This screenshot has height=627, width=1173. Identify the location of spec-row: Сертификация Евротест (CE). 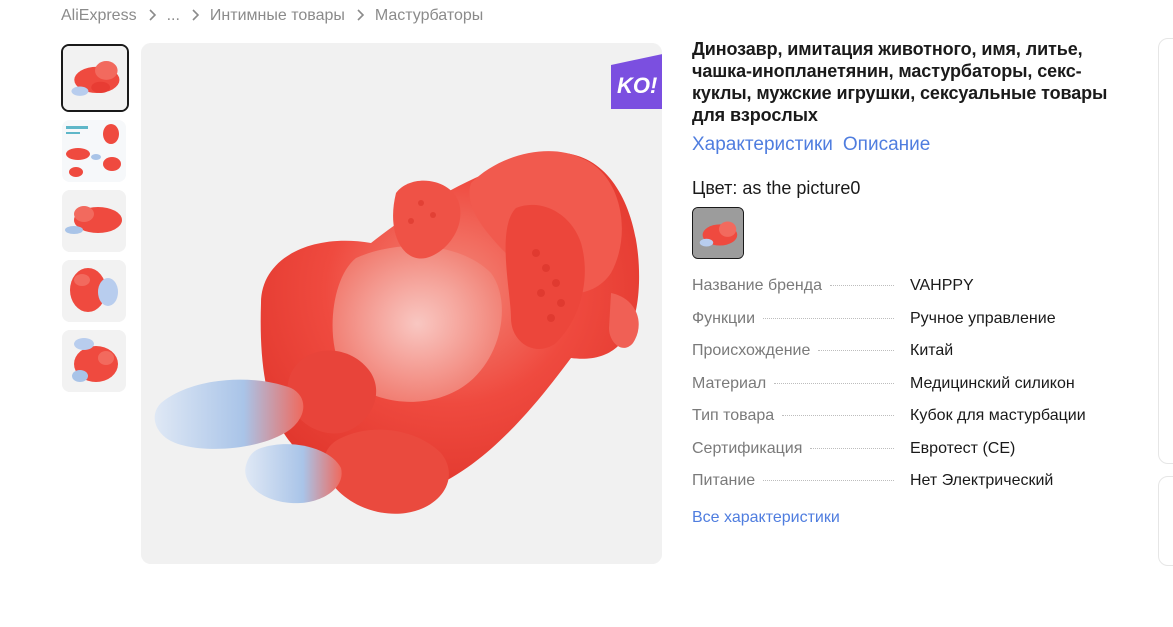
(907, 456).